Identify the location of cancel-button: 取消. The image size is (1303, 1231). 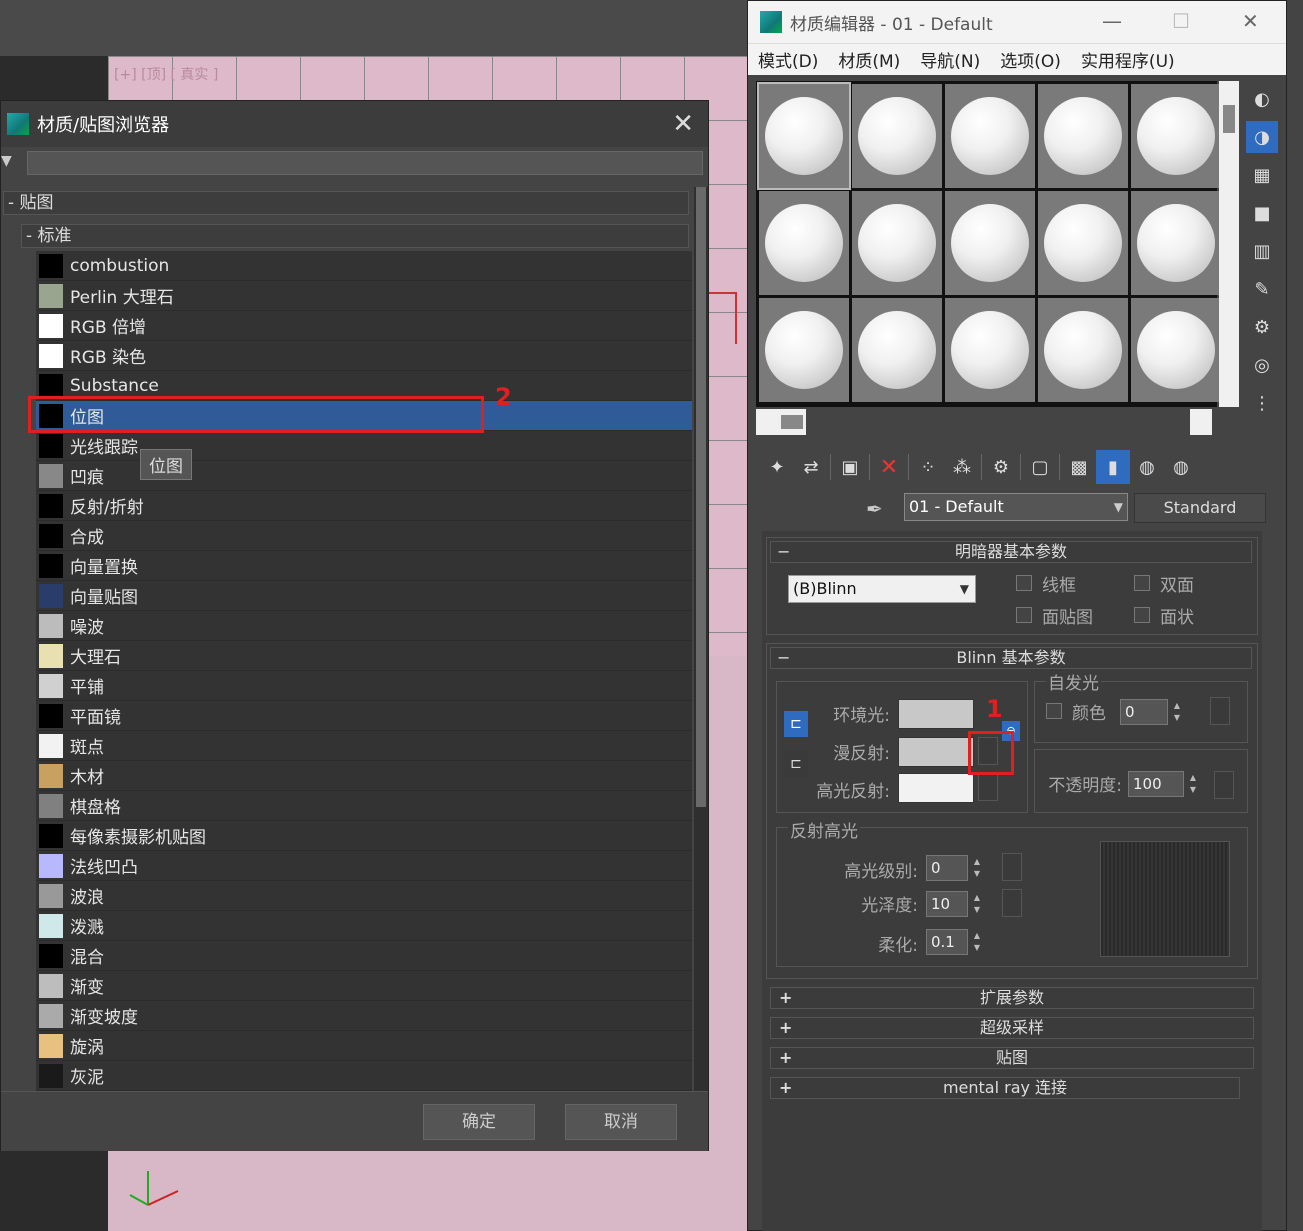
(621, 1122).